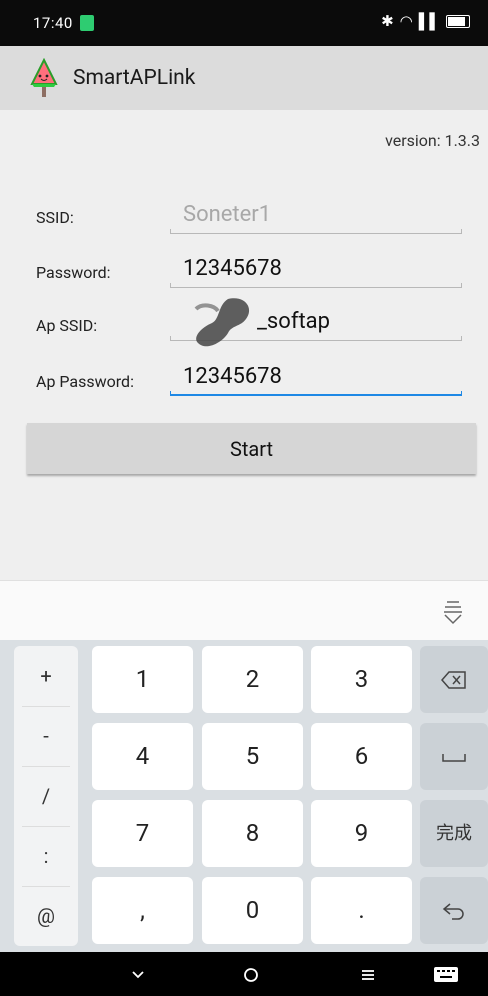  What do you see at coordinates (454, 833) in the screenshot?
I see `done-key: 完成` at bounding box center [454, 833].